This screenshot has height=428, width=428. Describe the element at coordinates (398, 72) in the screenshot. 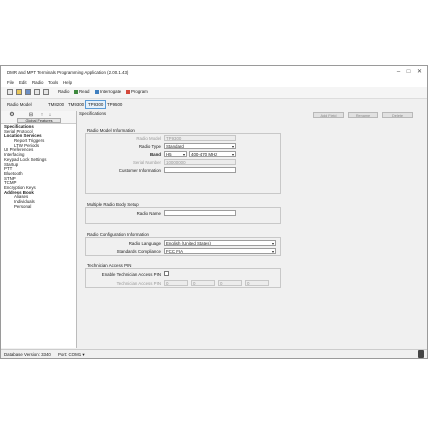

I see `minimize-icon: –` at that location.